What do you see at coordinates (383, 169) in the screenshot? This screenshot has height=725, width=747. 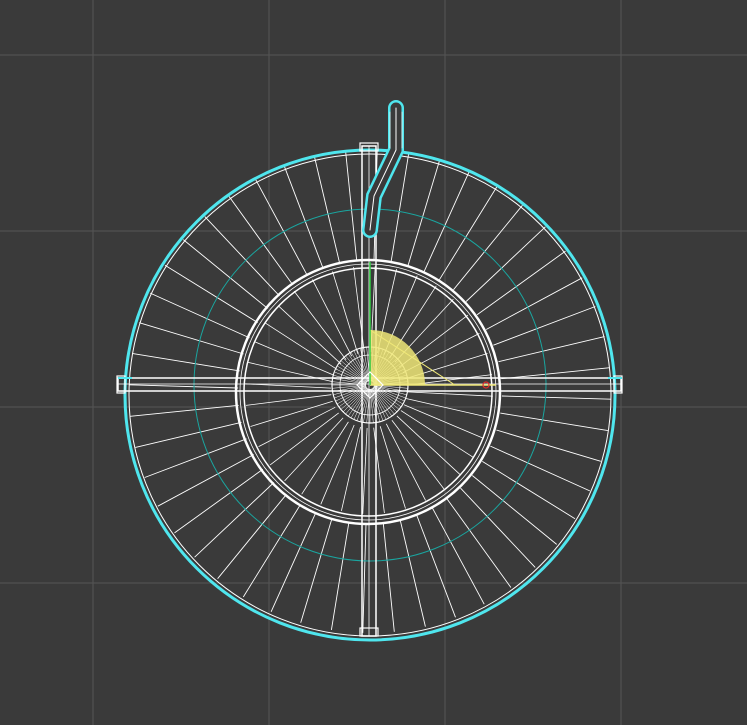 I see `handrail-pipe` at bounding box center [383, 169].